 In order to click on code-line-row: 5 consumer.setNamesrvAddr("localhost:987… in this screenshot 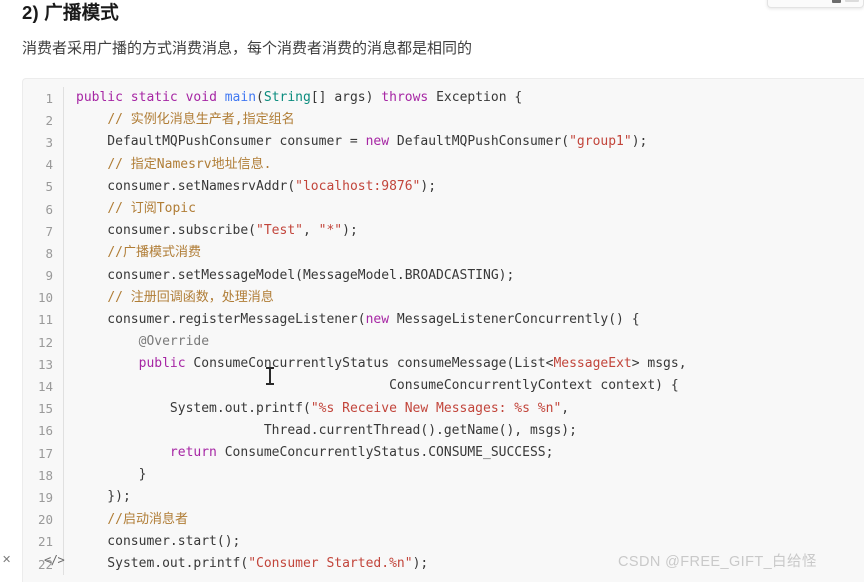, I will do `click(443, 186)`.